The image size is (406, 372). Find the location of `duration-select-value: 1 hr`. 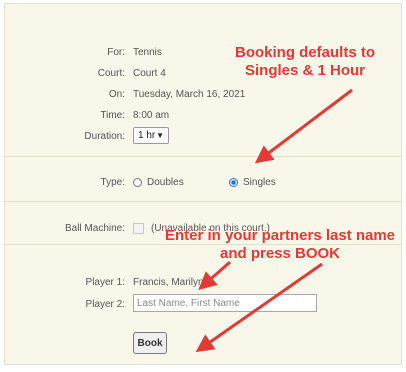

duration-select-value: 1 hr is located at coordinates (147, 135).